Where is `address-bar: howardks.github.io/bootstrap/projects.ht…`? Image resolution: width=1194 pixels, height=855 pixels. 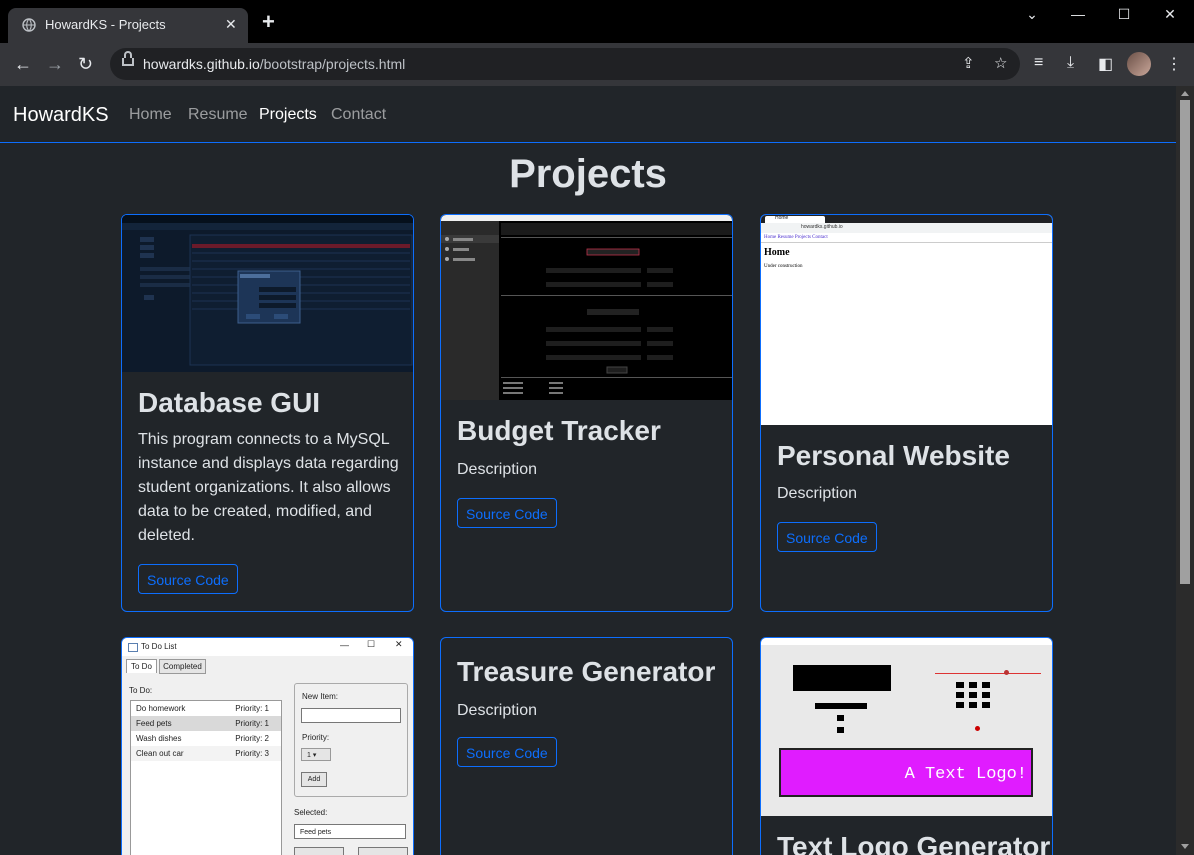 address-bar: howardks.github.io/bootstrap/projects.ht… is located at coordinates (565, 64).